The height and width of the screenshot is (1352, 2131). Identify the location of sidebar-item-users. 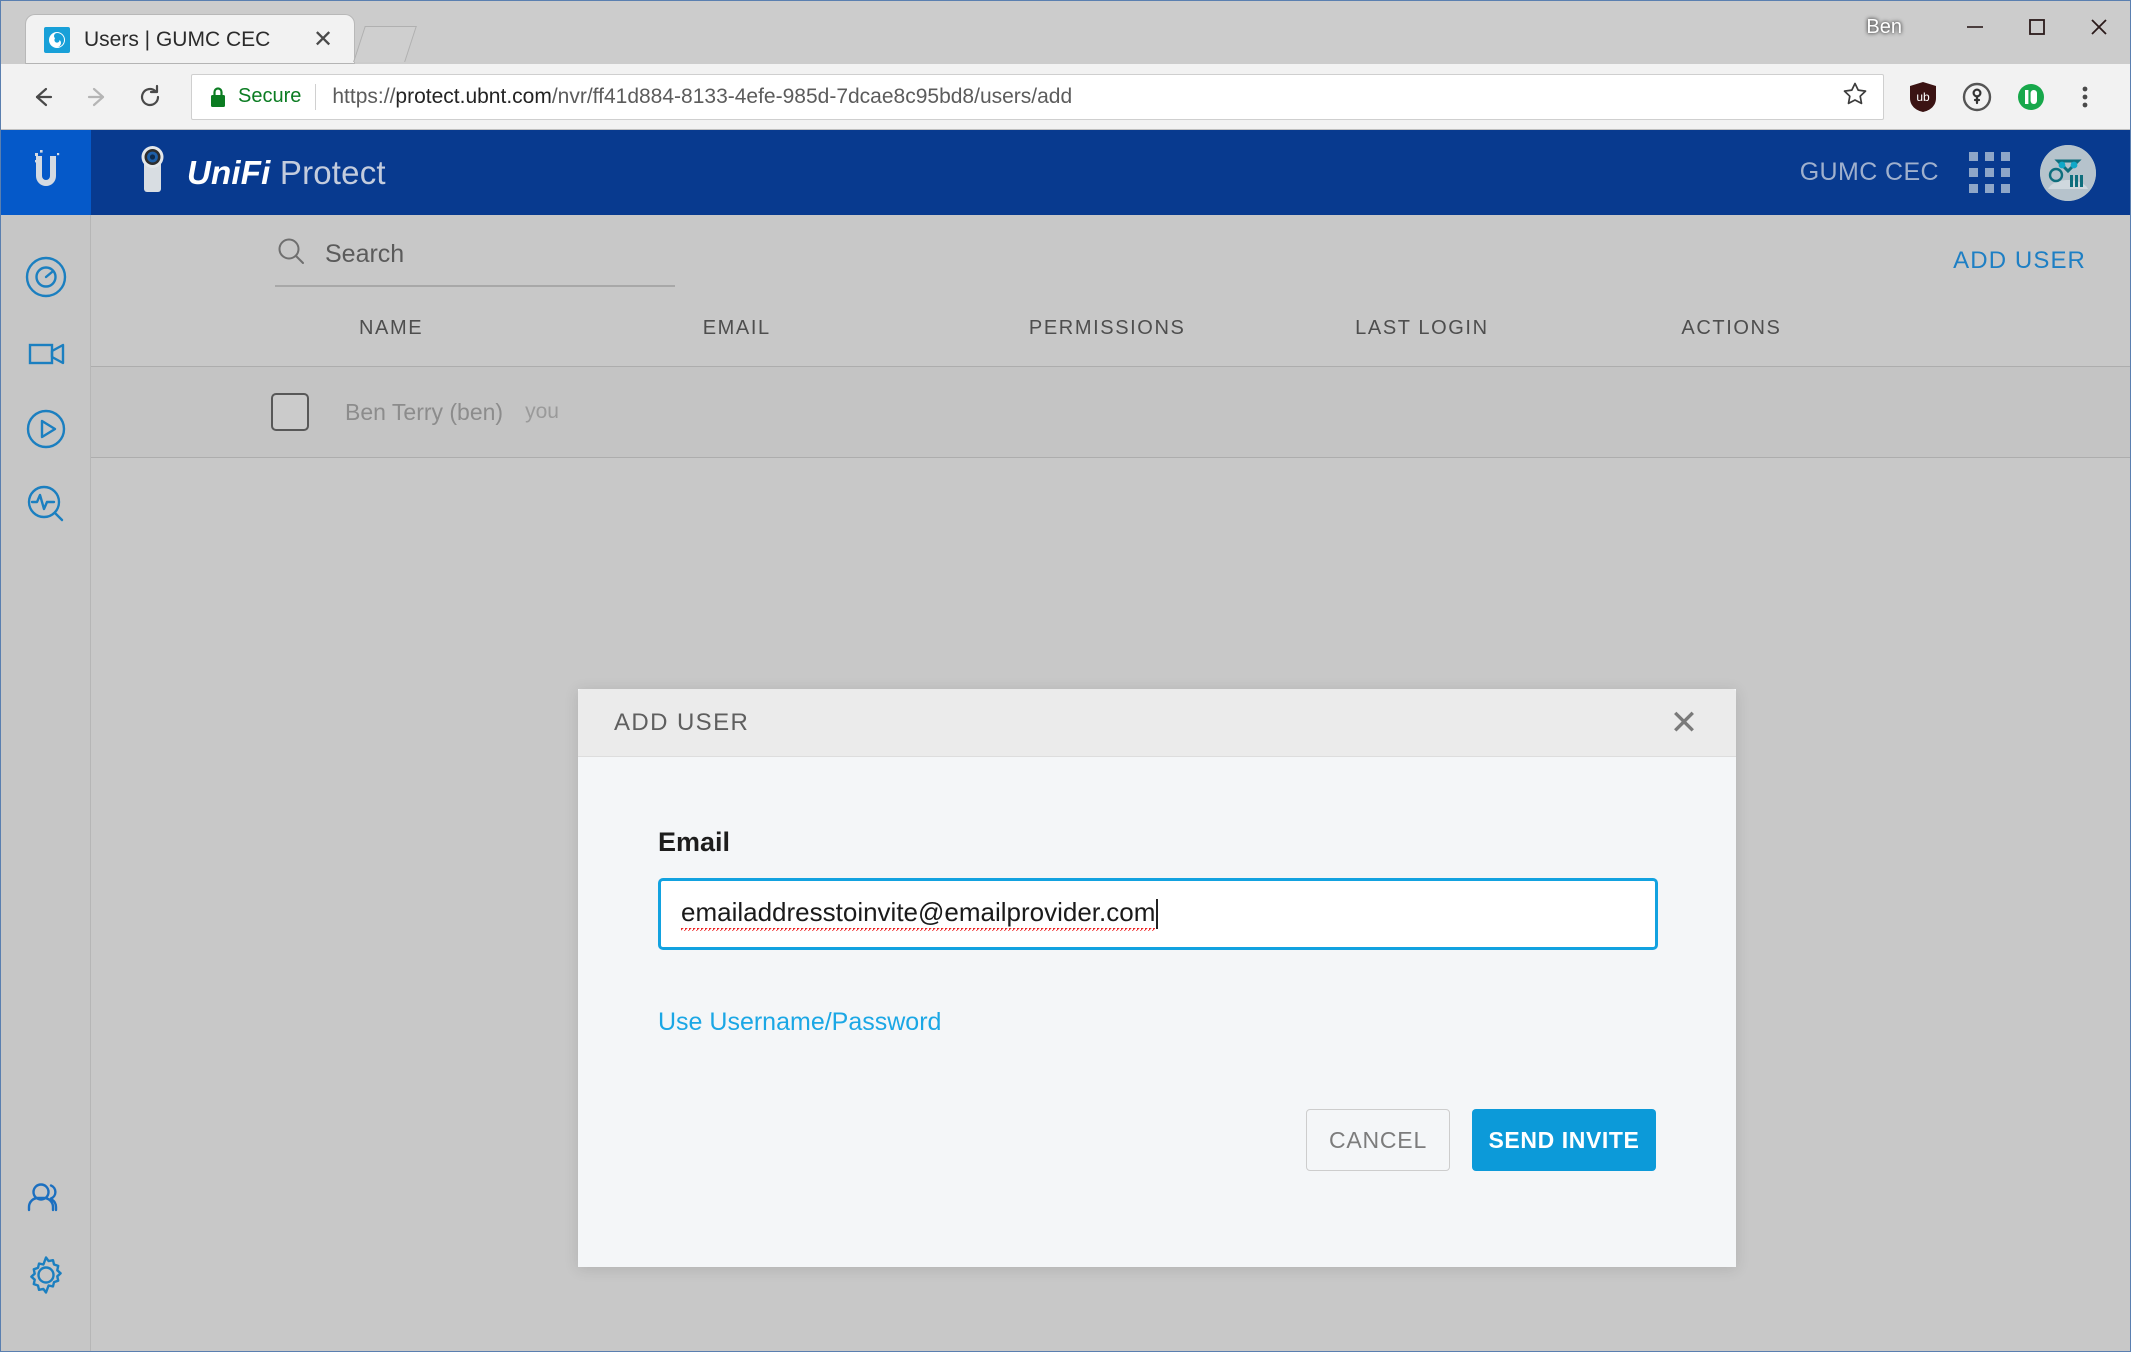
(46, 1201).